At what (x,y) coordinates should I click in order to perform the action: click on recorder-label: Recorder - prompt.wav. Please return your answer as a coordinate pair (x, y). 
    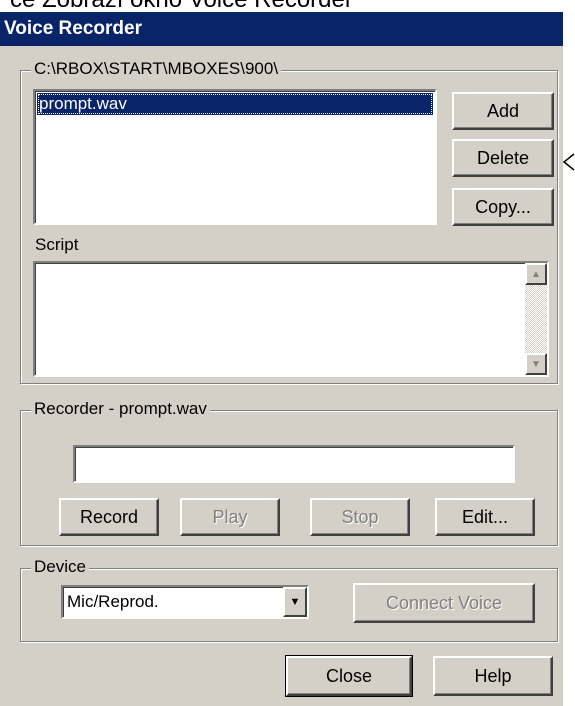
    Looking at the image, I should click on (120, 409).